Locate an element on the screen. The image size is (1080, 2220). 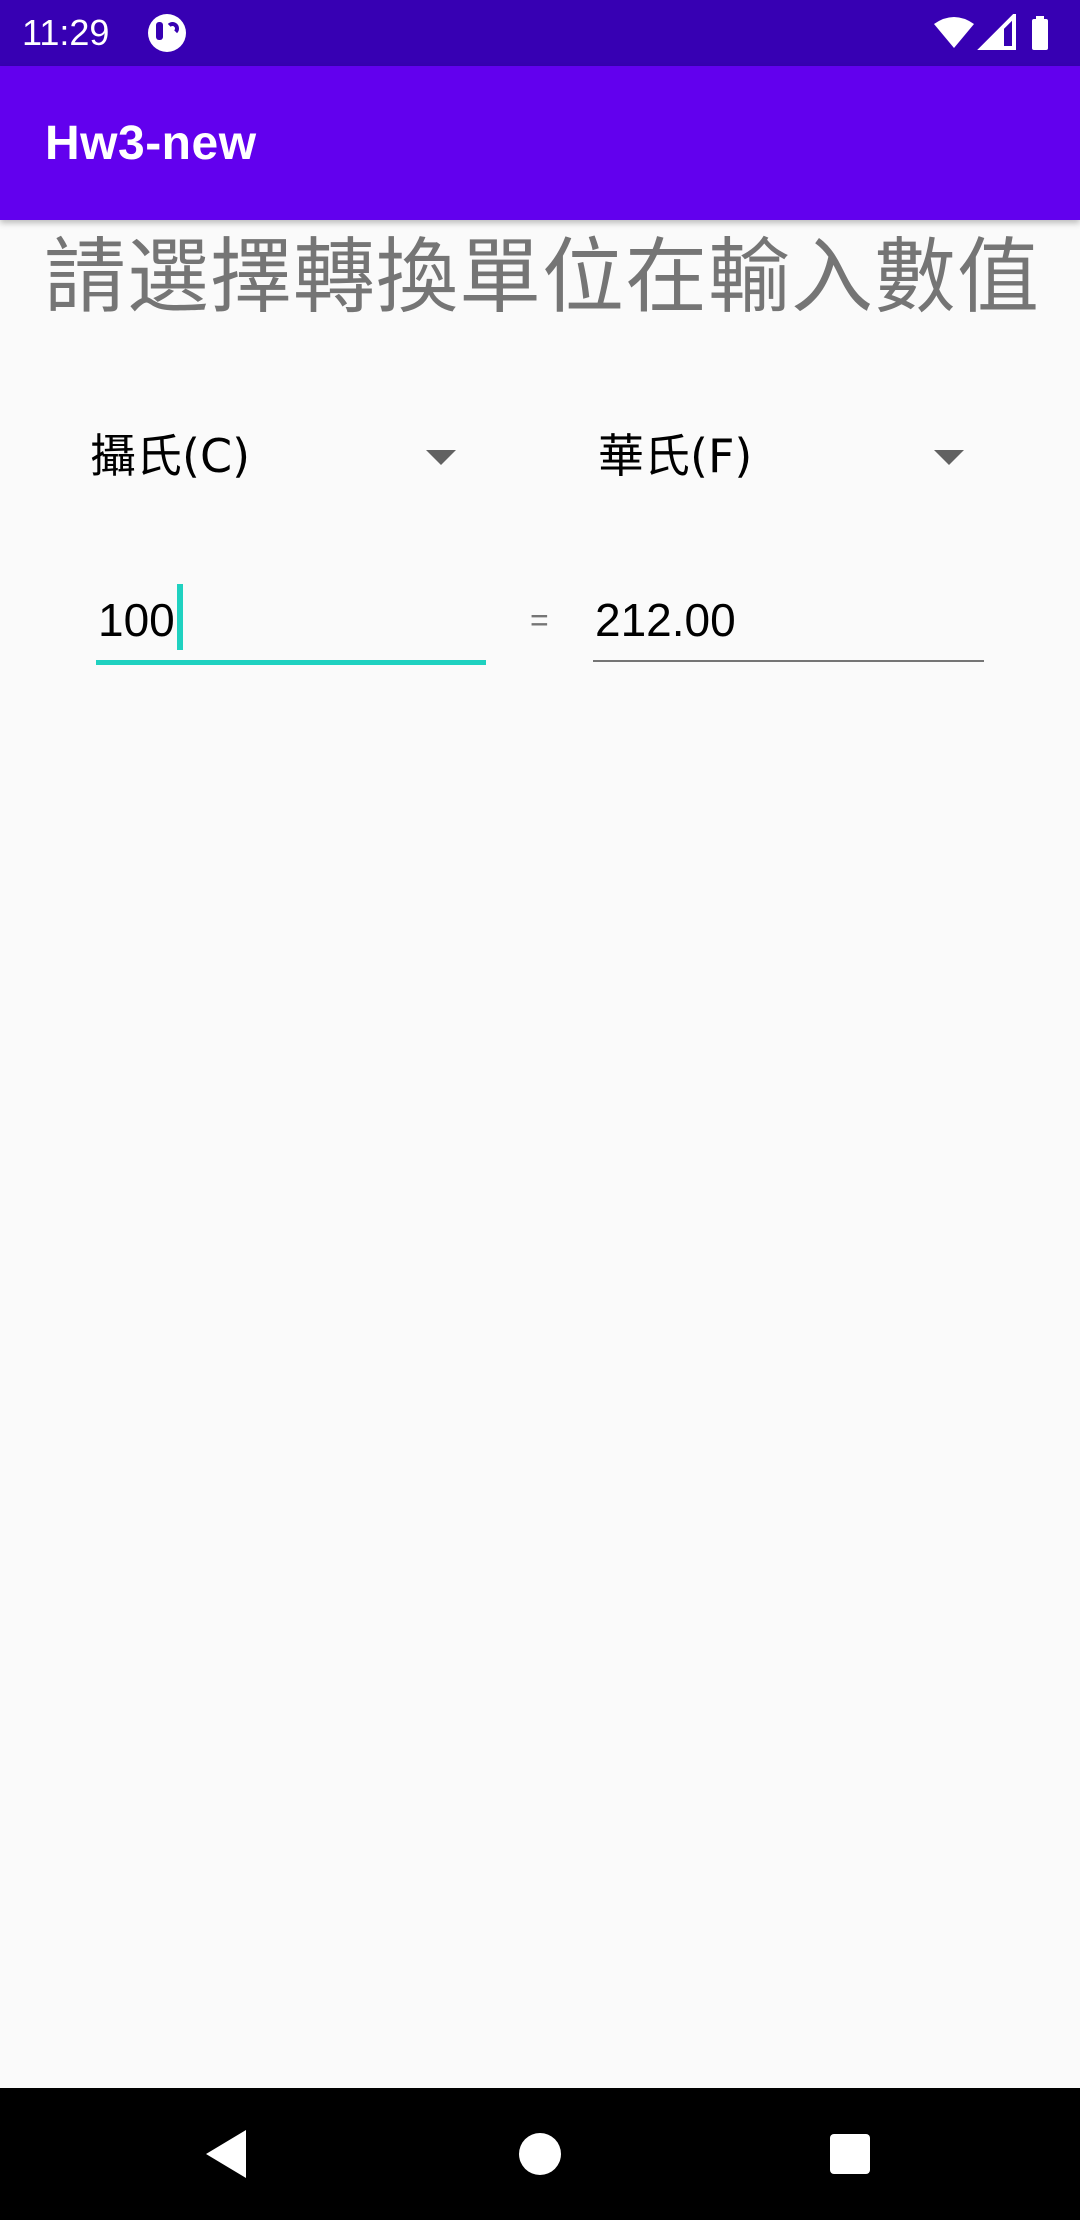
from-unit-spinner: 攝氏(C) is located at coordinates (276, 455).